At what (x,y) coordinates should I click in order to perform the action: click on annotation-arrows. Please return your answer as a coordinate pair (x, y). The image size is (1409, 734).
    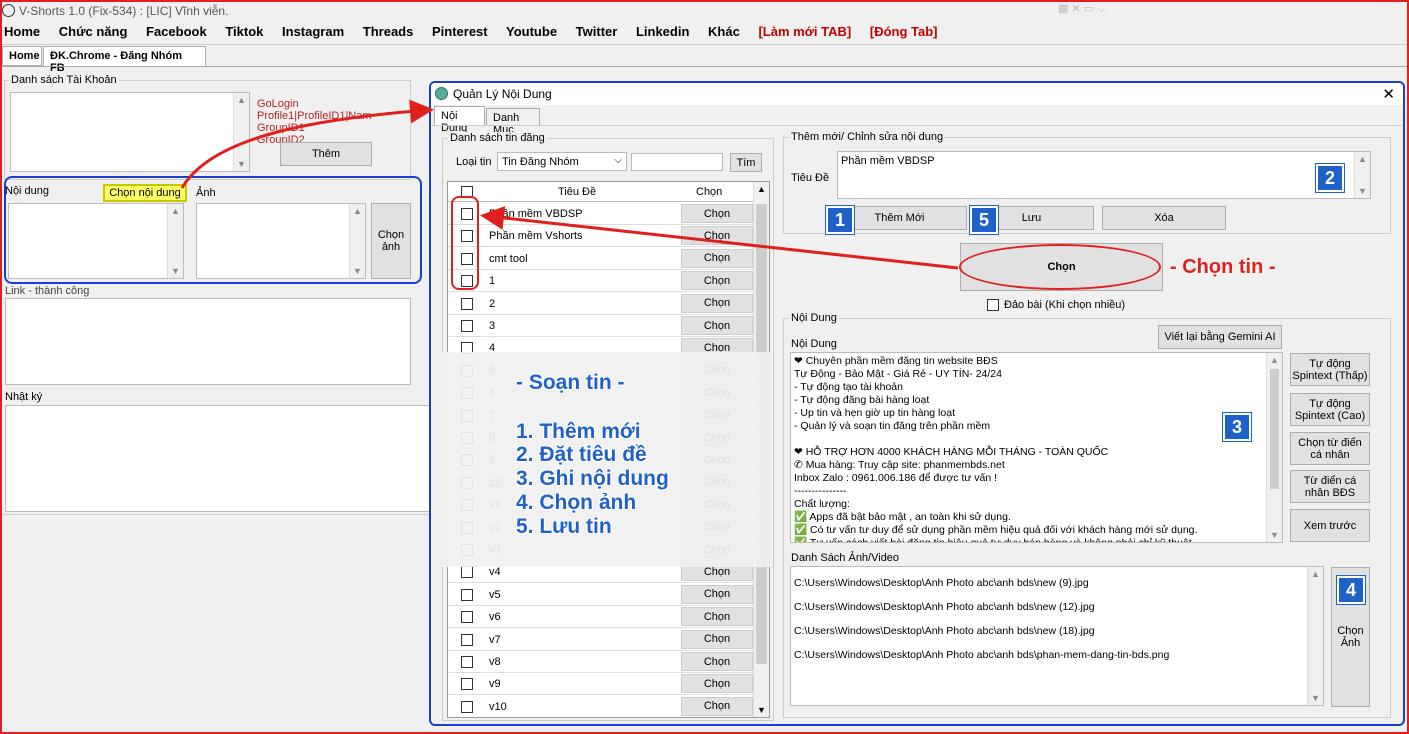
    Looking at the image, I should click on (569, 184).